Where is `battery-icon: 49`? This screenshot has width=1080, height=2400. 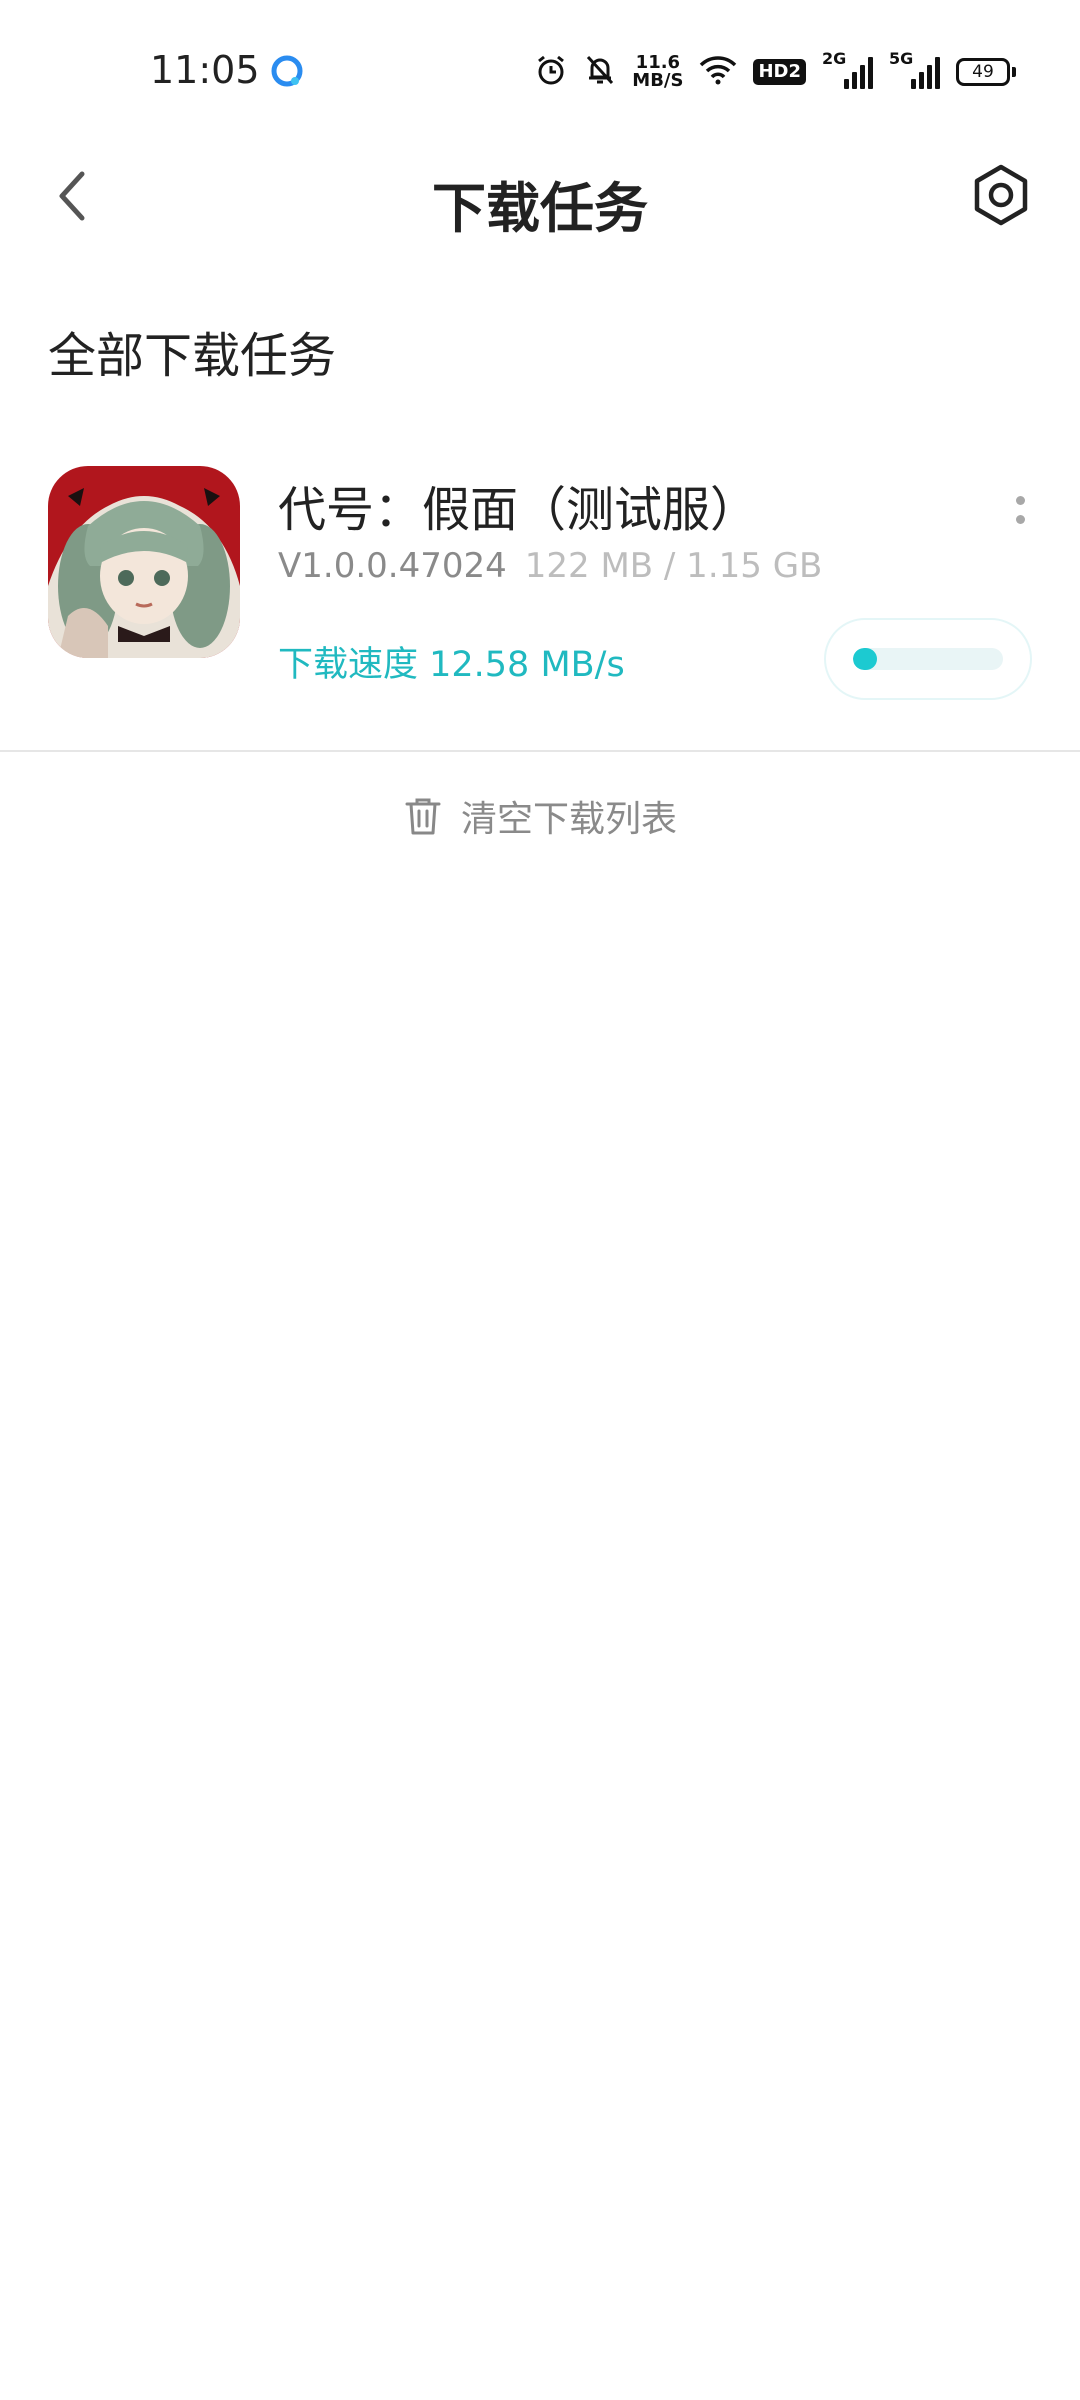 battery-icon: 49 is located at coordinates (986, 72).